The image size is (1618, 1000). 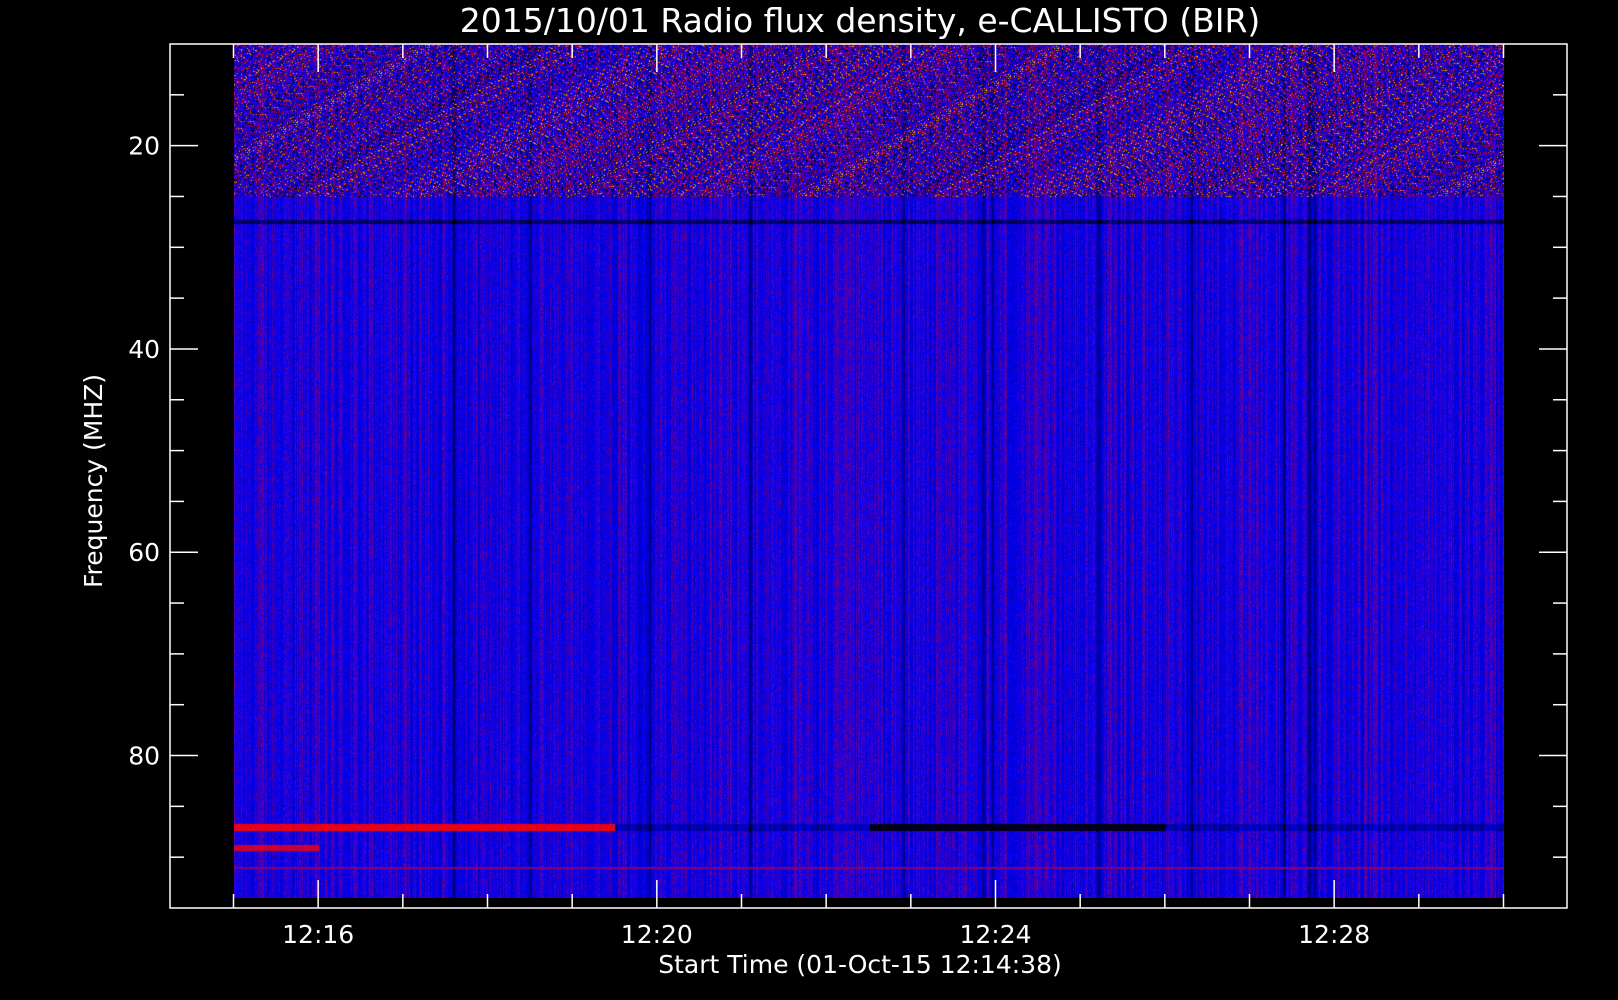 I want to click on x-tick-label: 12:28, so click(x=1334, y=934).